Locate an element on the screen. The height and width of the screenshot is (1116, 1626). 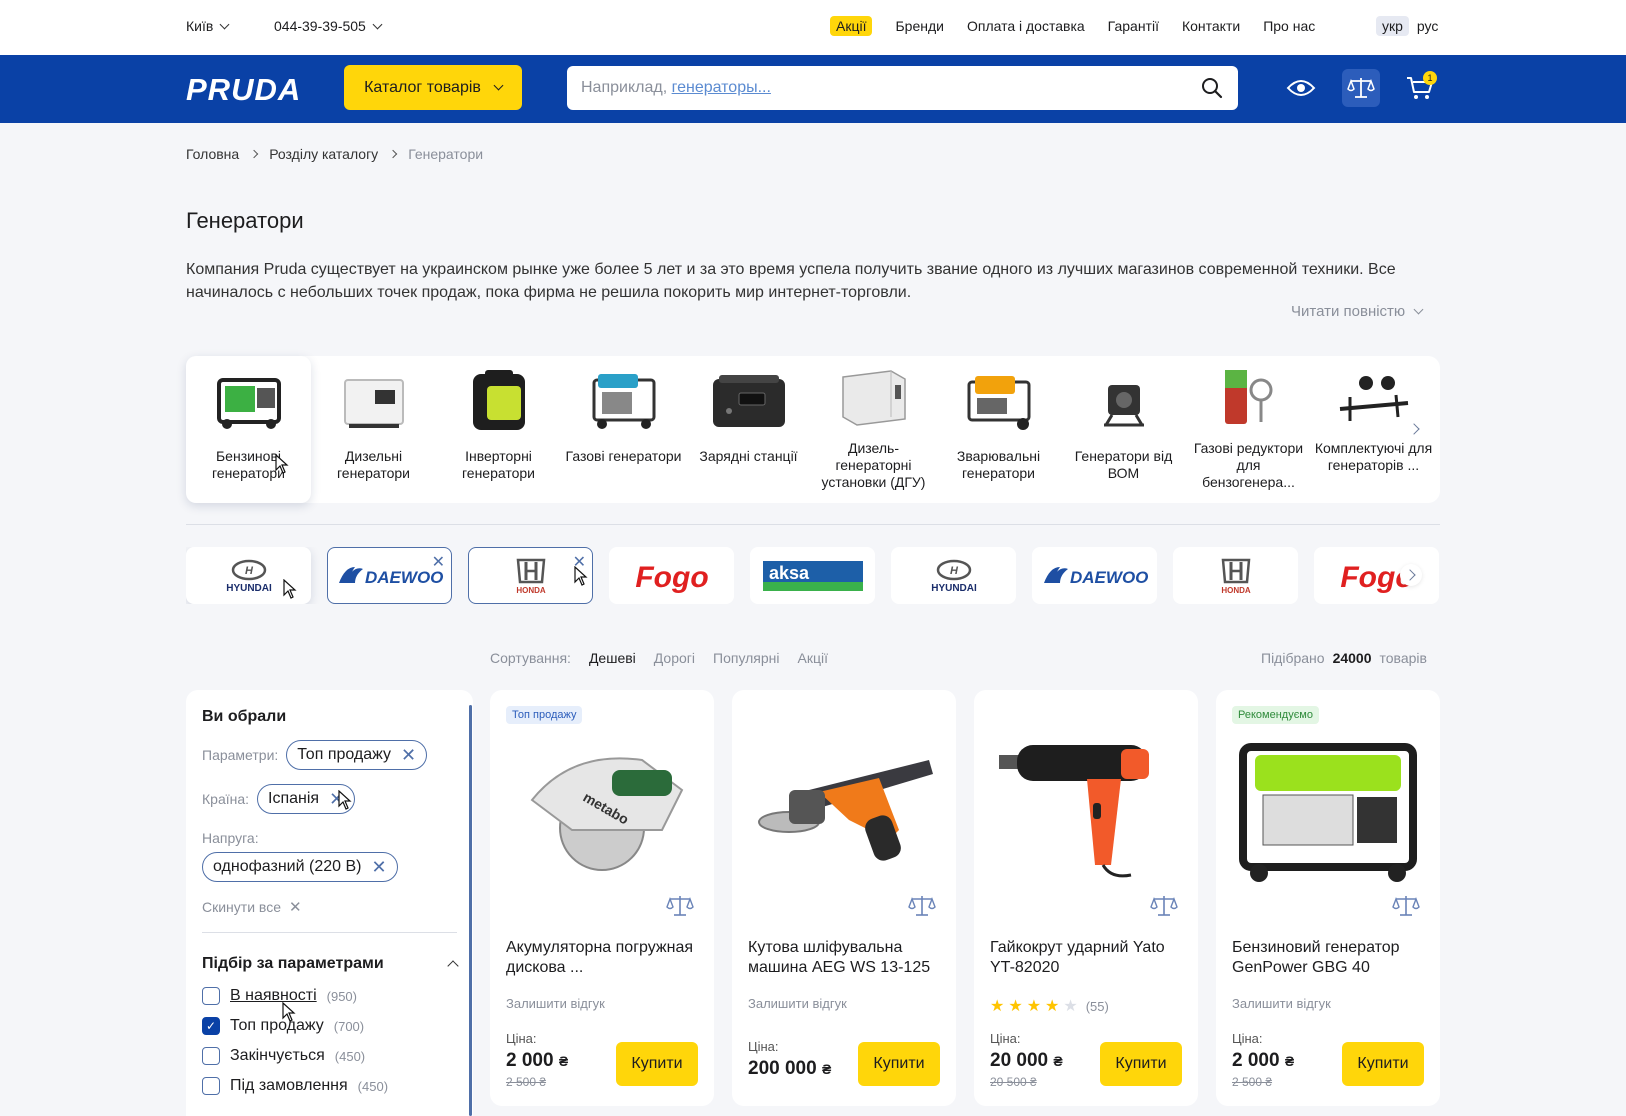
breadcrumb-catalog: Розділу каталогу is located at coordinates (323, 154).